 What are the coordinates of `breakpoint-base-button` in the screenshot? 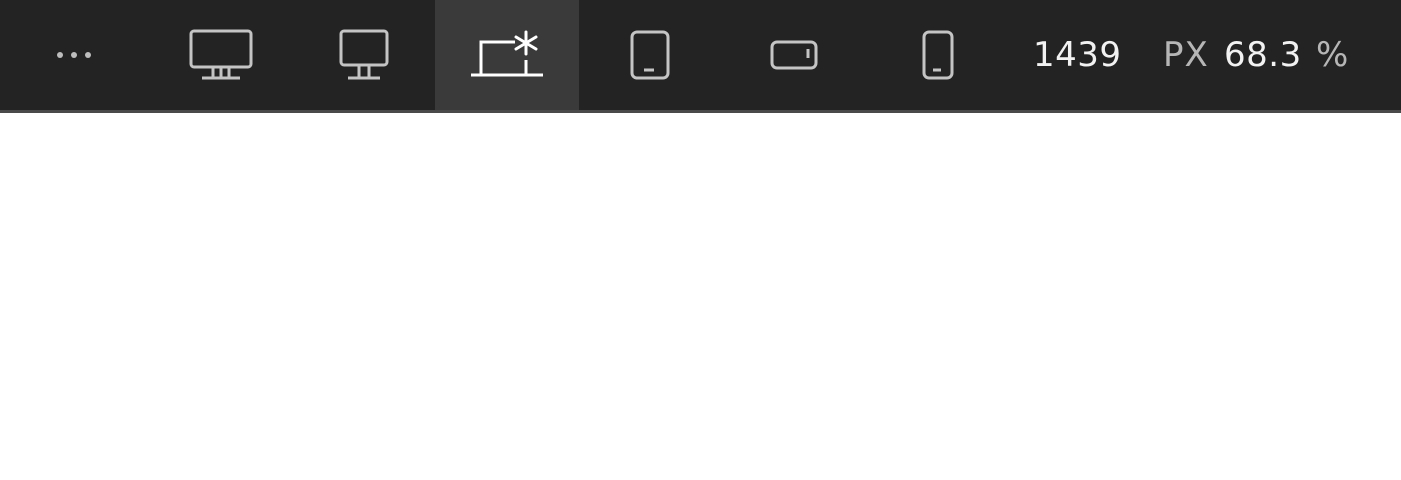 It's located at (507, 55).